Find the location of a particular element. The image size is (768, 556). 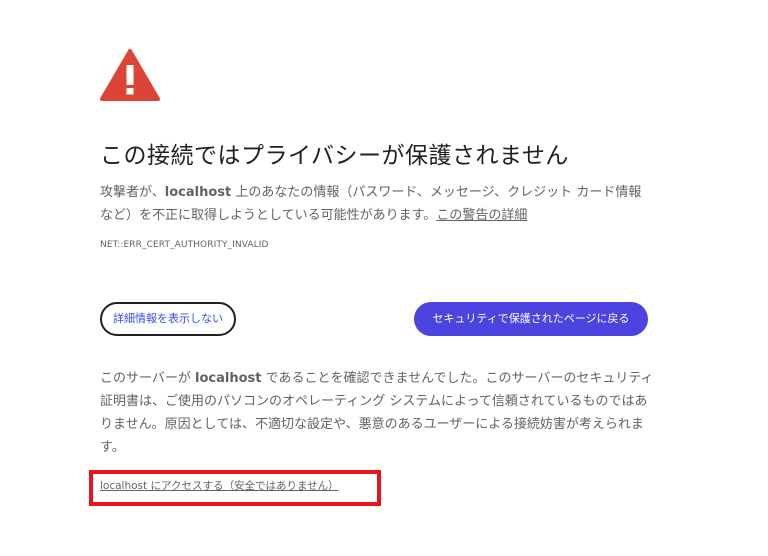

error-code: NET::ERR_CERT_AUTHORITY_INVALID is located at coordinates (184, 245).